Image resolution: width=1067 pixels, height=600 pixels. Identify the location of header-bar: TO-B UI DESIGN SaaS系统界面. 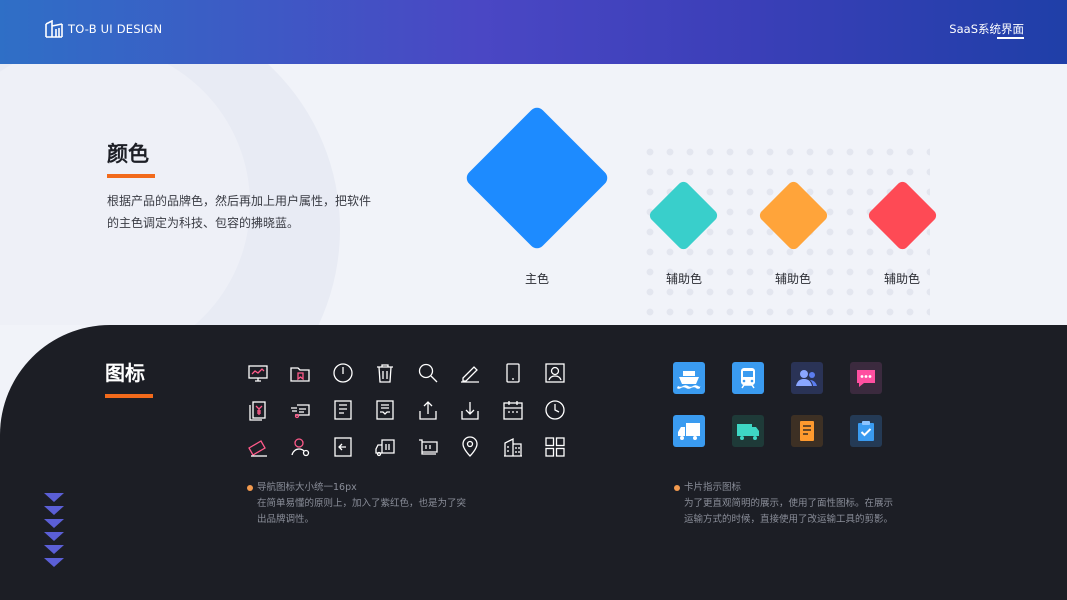
(533, 32).